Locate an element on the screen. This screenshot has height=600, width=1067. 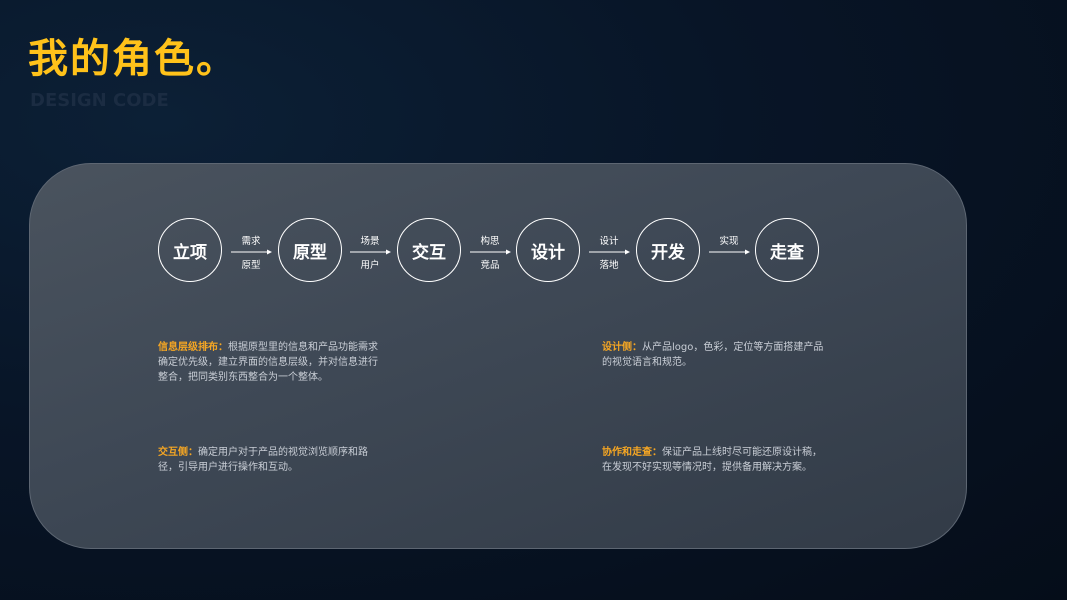
step-circle-2: 原型 is located at coordinates (310, 250).